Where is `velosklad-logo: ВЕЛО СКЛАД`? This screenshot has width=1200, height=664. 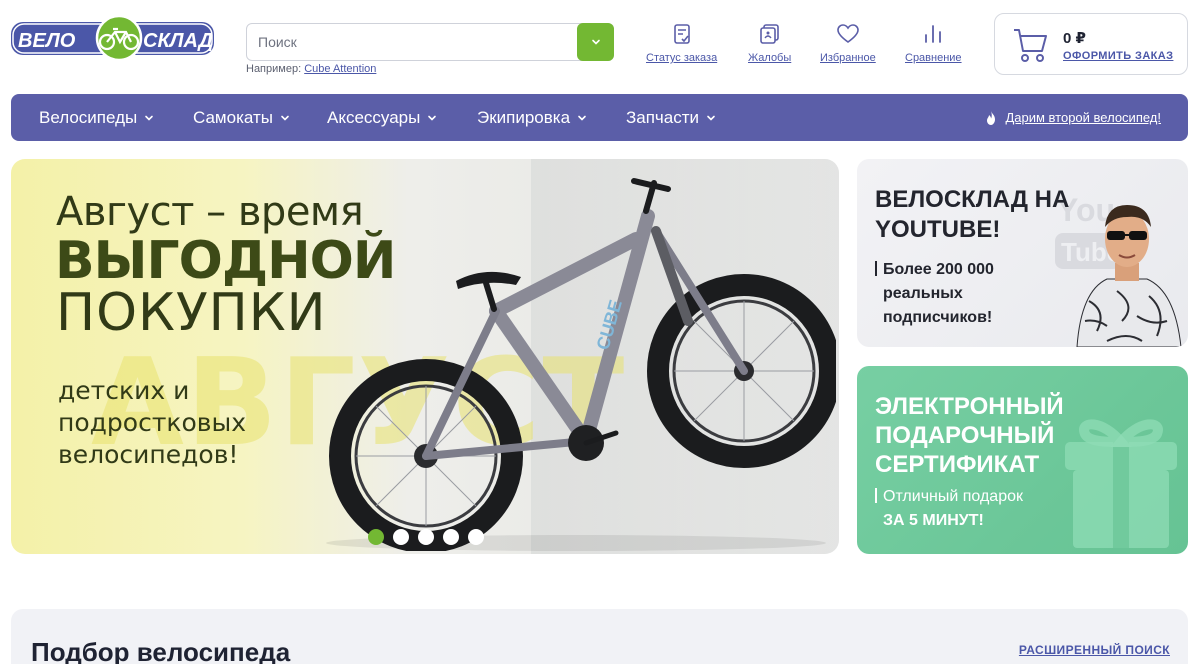 velosklad-logo: ВЕЛО СКЛАД is located at coordinates (112, 38).